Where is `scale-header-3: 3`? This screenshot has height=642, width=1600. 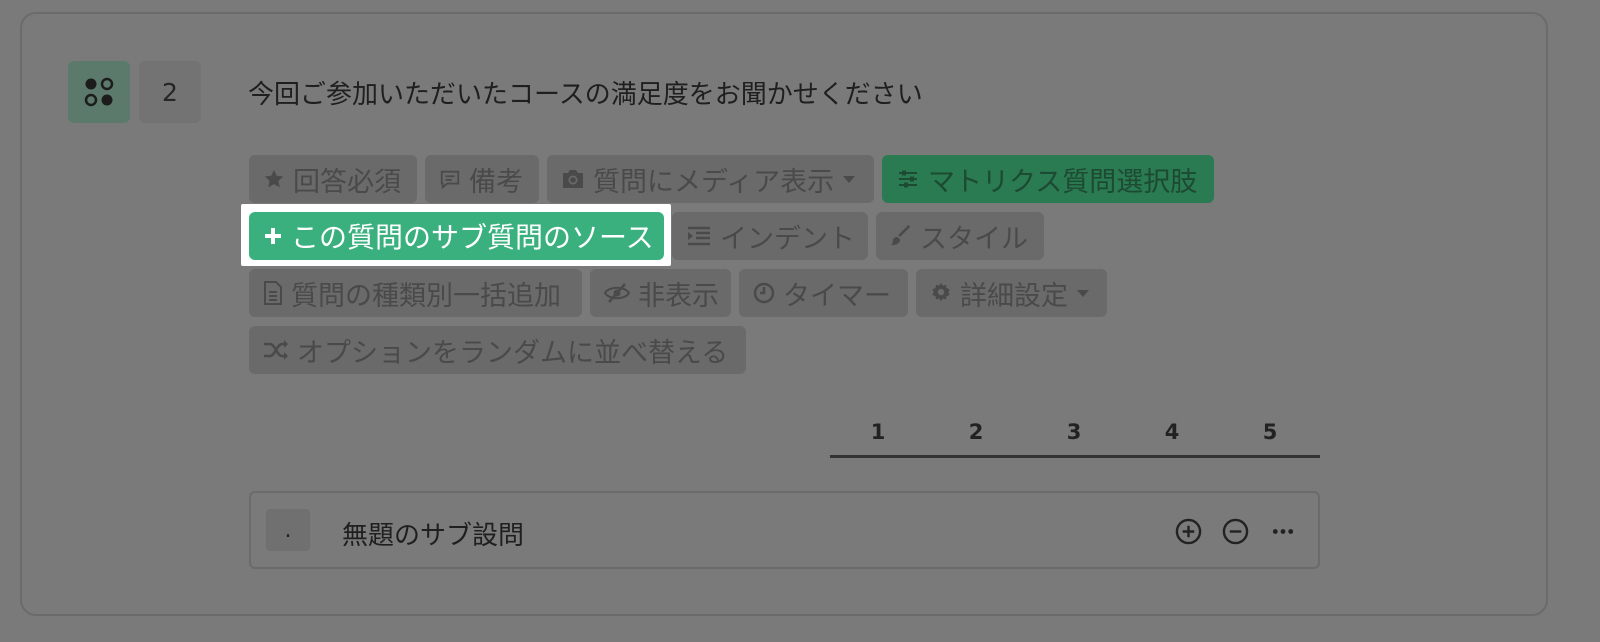
scale-header-3: 3 is located at coordinates (1074, 432).